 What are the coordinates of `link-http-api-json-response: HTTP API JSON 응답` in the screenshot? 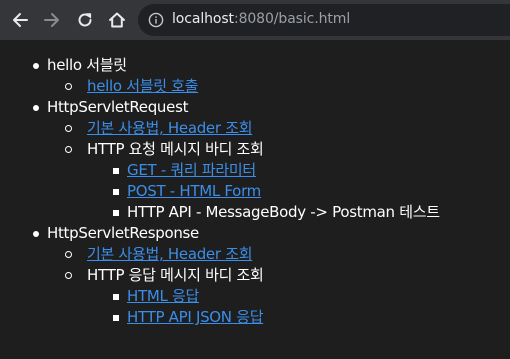 It's located at (195, 317).